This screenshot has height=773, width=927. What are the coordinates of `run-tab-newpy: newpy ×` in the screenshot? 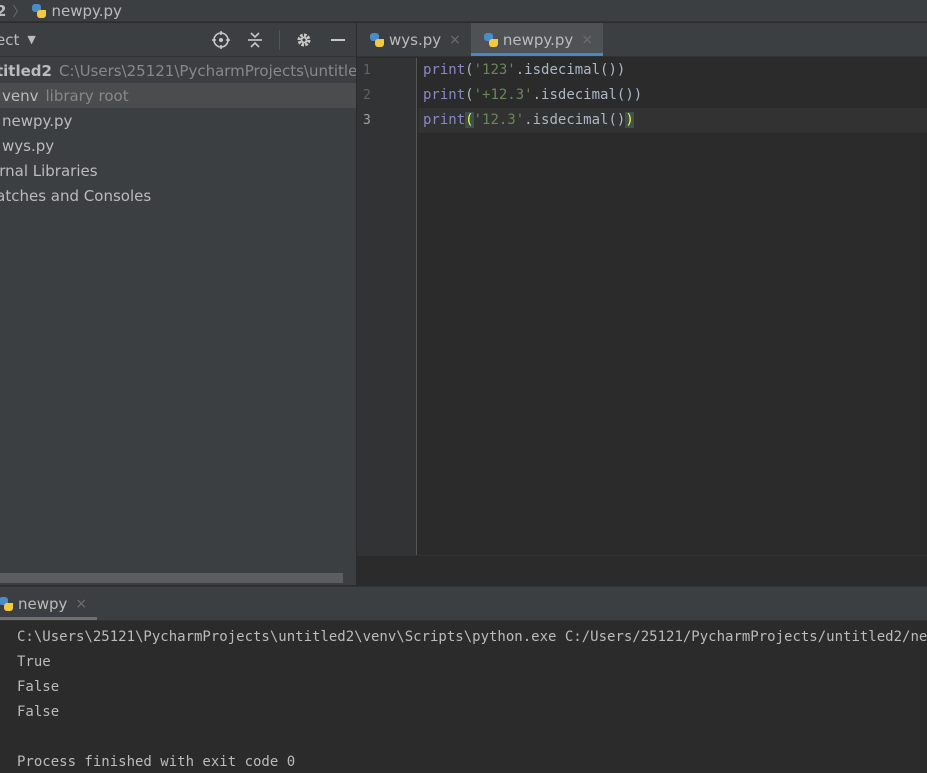 It's located at (49, 603).